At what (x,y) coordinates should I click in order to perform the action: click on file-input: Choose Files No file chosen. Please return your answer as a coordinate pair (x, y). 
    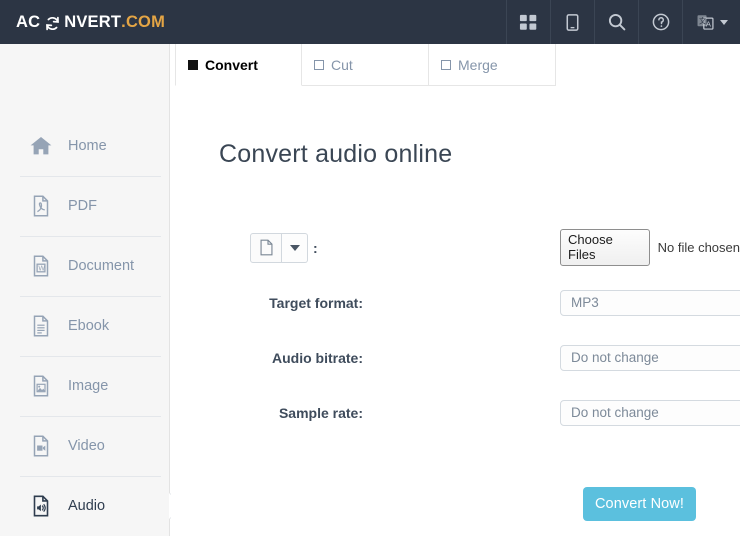
    Looking at the image, I should click on (650, 247).